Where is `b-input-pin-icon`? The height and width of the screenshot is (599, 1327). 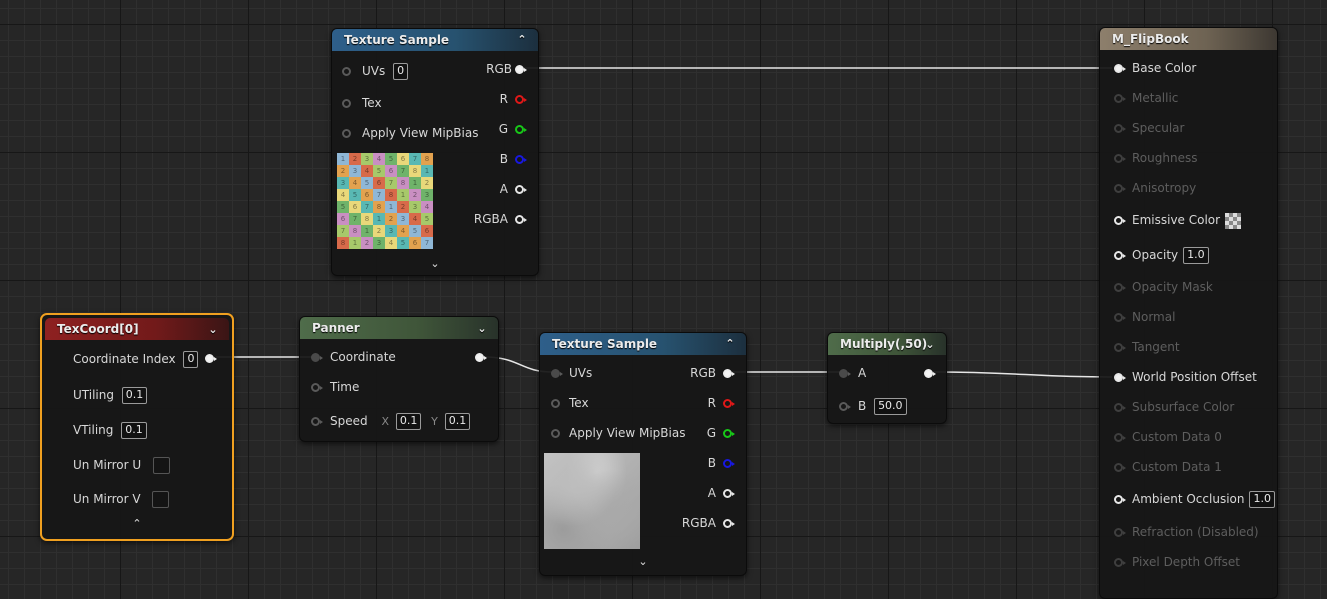
b-input-pin-icon is located at coordinates (845, 406).